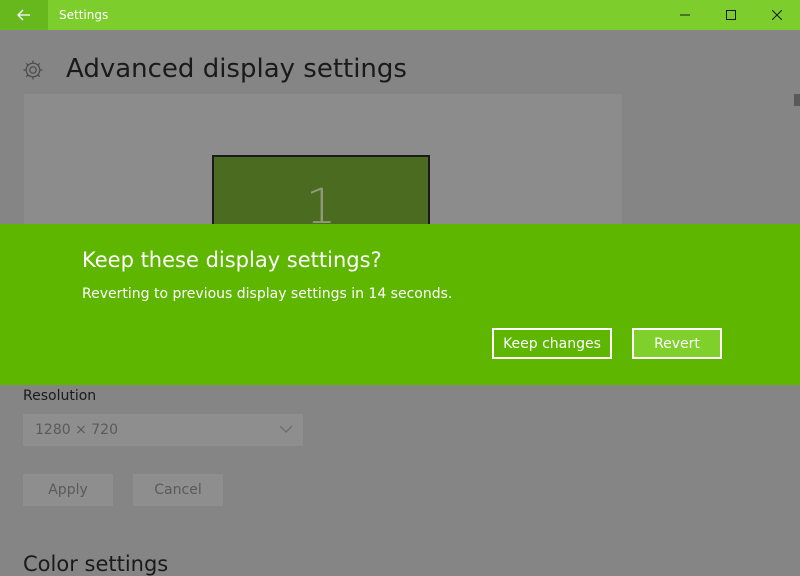 The height and width of the screenshot is (576, 800). What do you see at coordinates (232, 260) in the screenshot?
I see `dialog-title: Keep these display settings?` at bounding box center [232, 260].